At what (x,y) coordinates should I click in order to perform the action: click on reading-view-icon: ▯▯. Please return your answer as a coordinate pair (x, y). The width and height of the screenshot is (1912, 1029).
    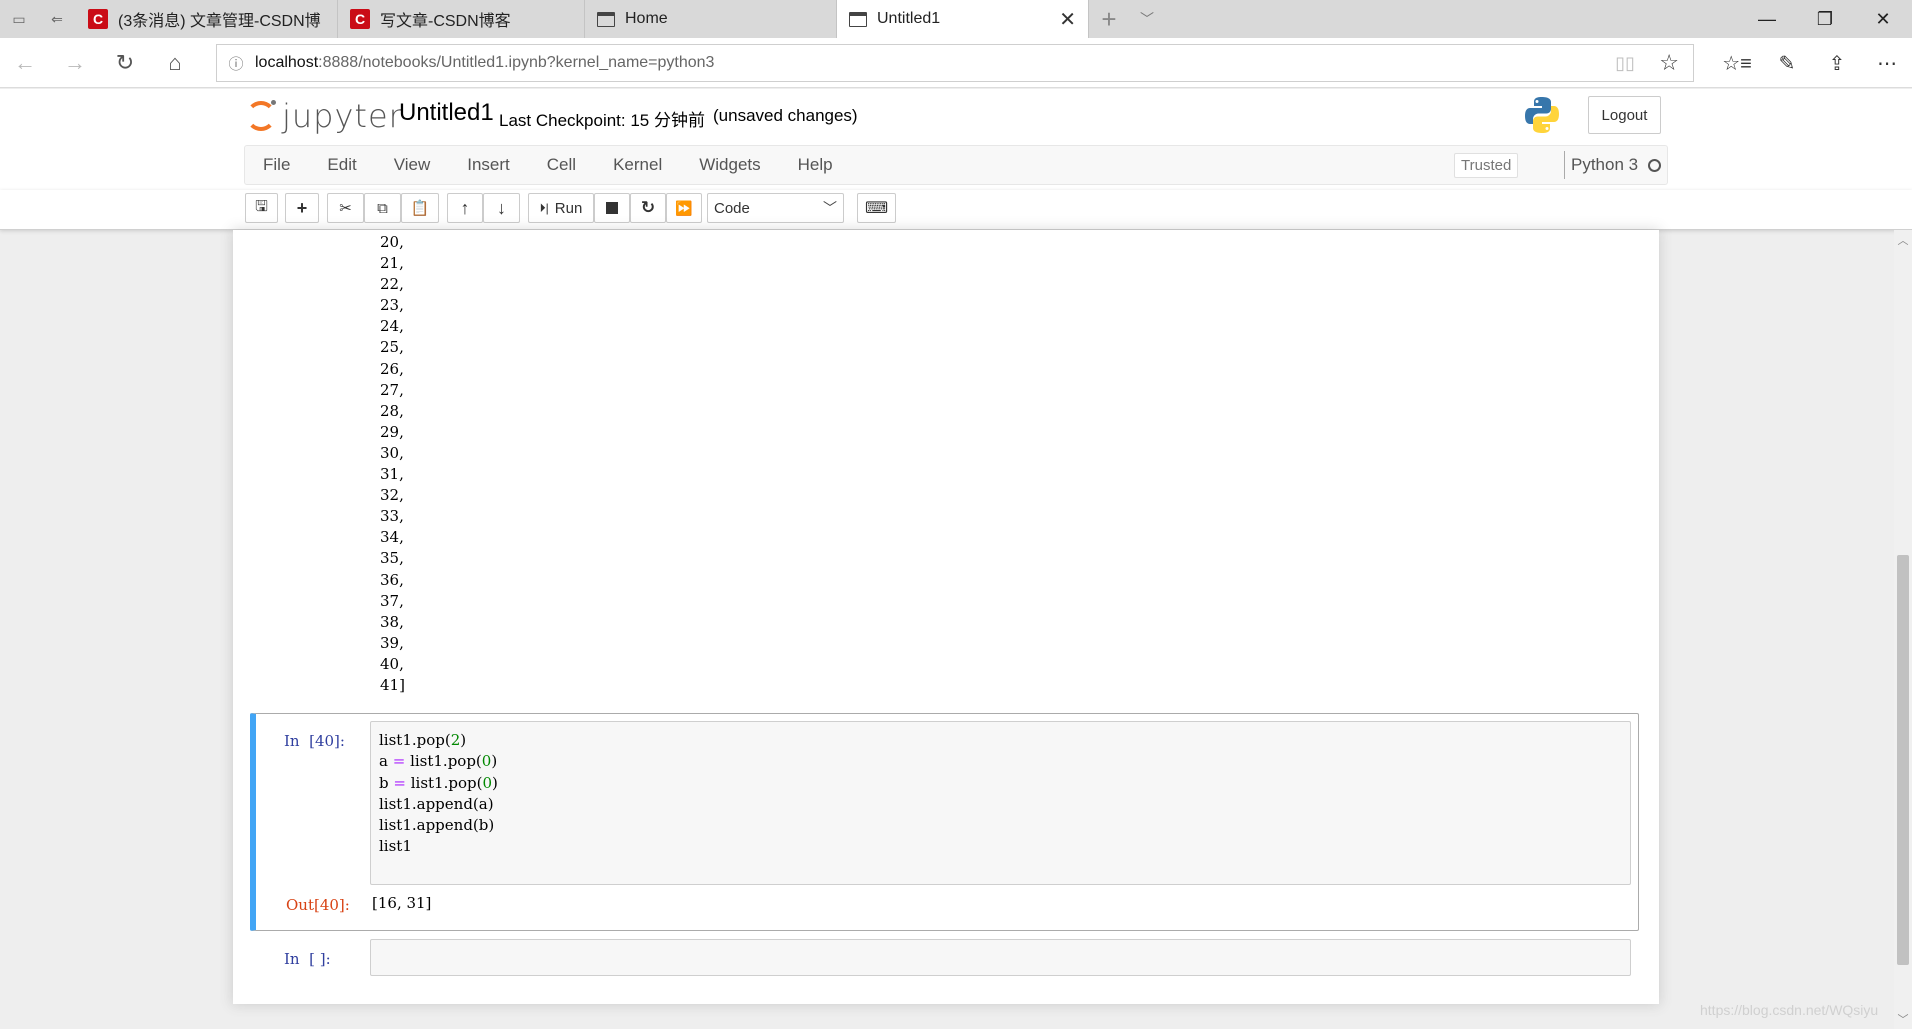
    Looking at the image, I should click on (1625, 63).